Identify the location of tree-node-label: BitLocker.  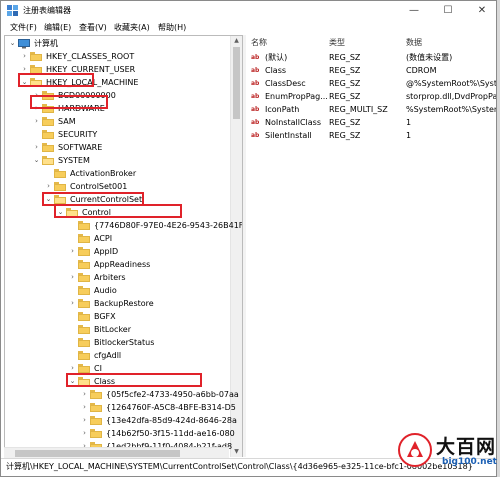
(113, 329).